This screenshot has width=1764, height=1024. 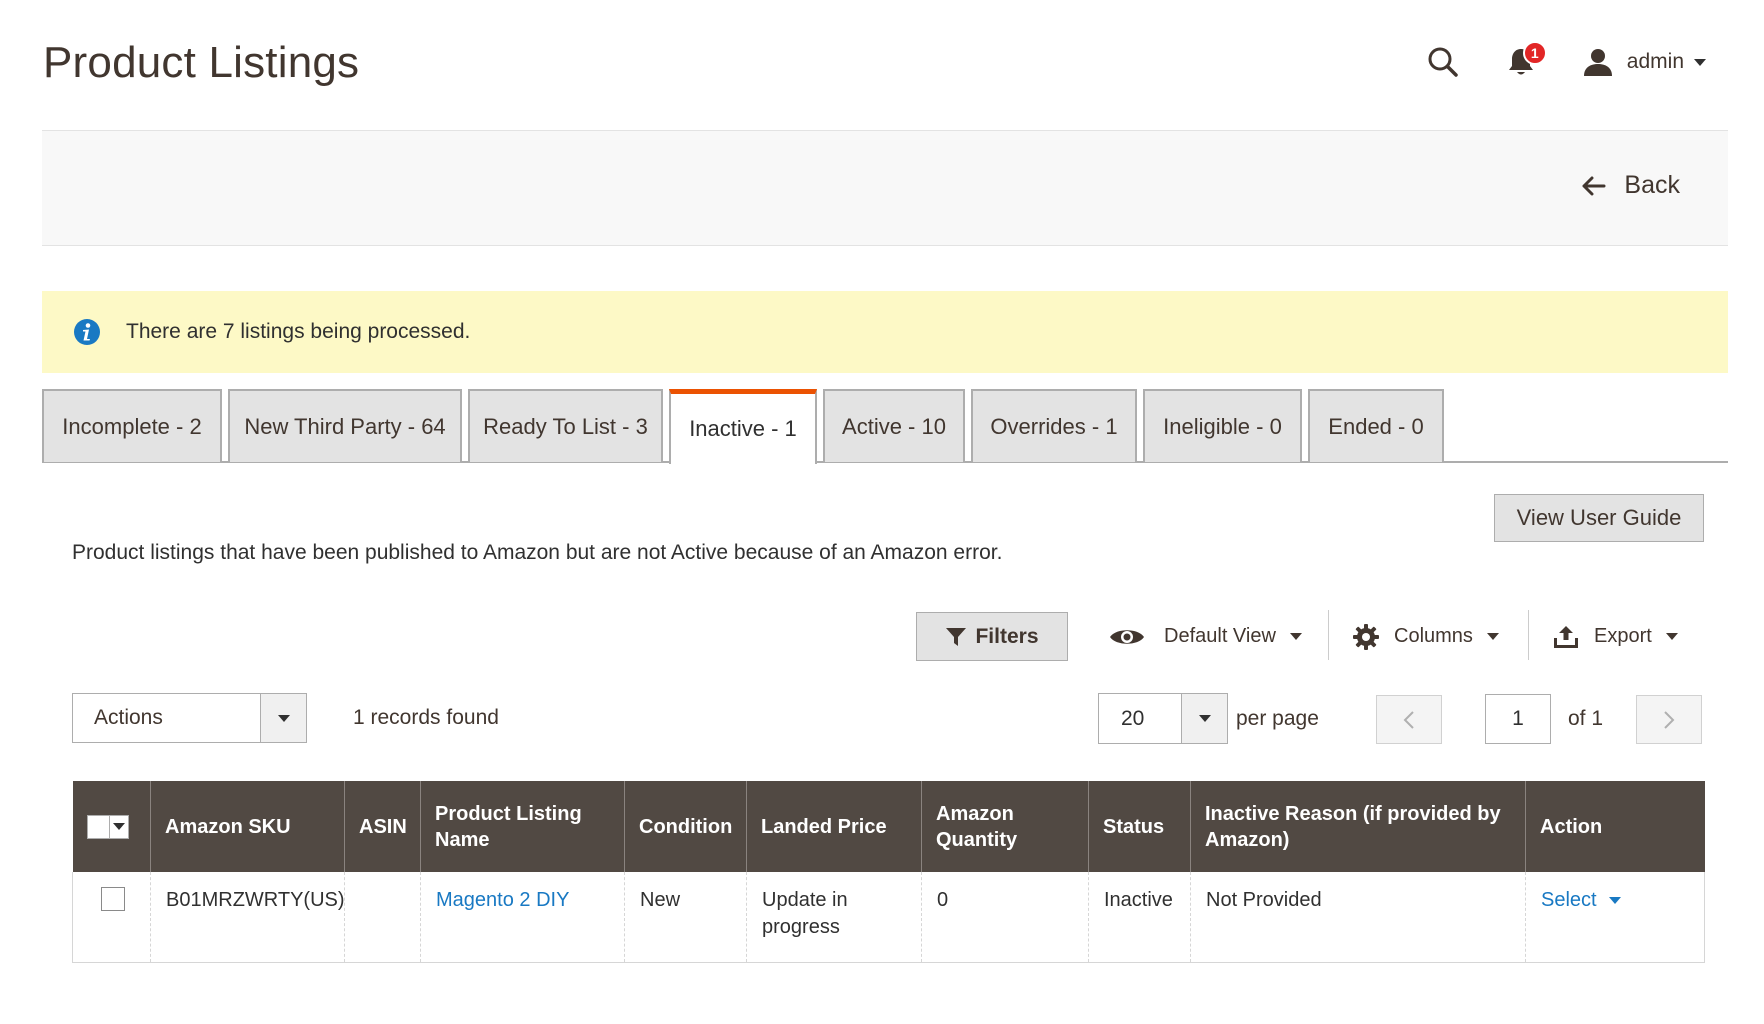 I want to click on columns-label: Columns, so click(x=1433, y=636).